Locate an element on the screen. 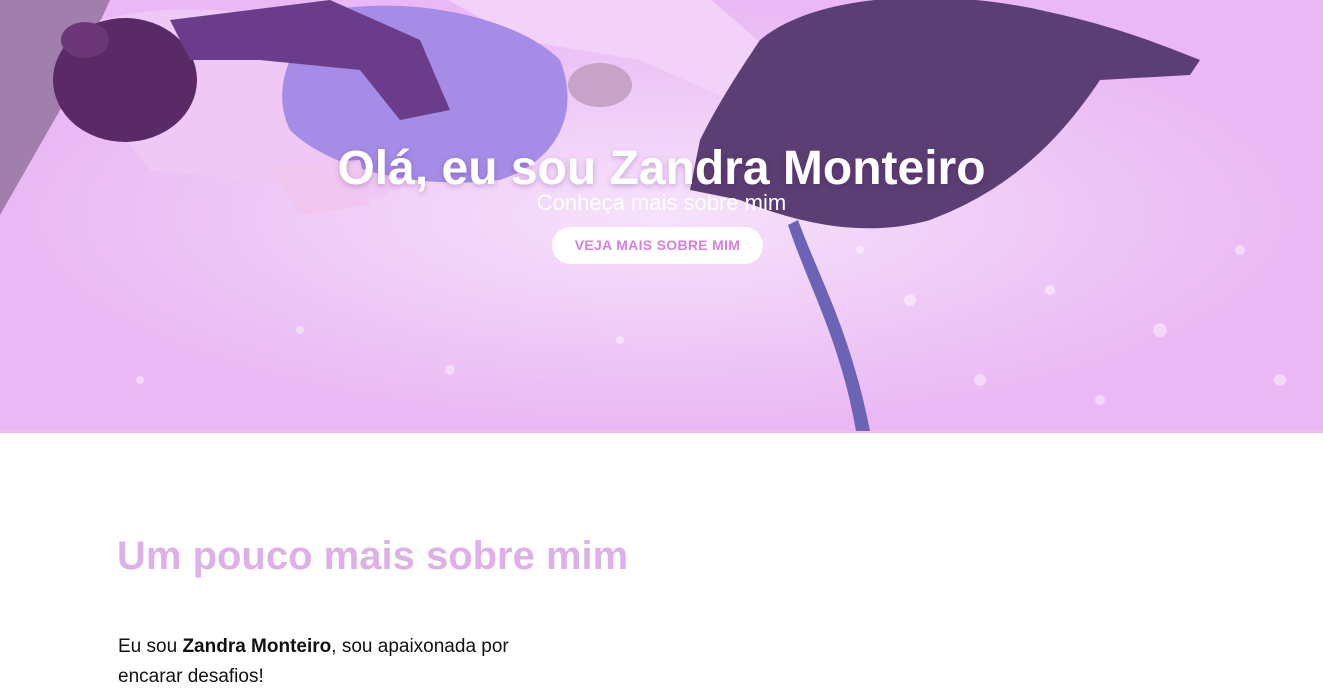 The height and width of the screenshot is (692, 1323). about-name: Zandra Monteiro is located at coordinates (257, 646).